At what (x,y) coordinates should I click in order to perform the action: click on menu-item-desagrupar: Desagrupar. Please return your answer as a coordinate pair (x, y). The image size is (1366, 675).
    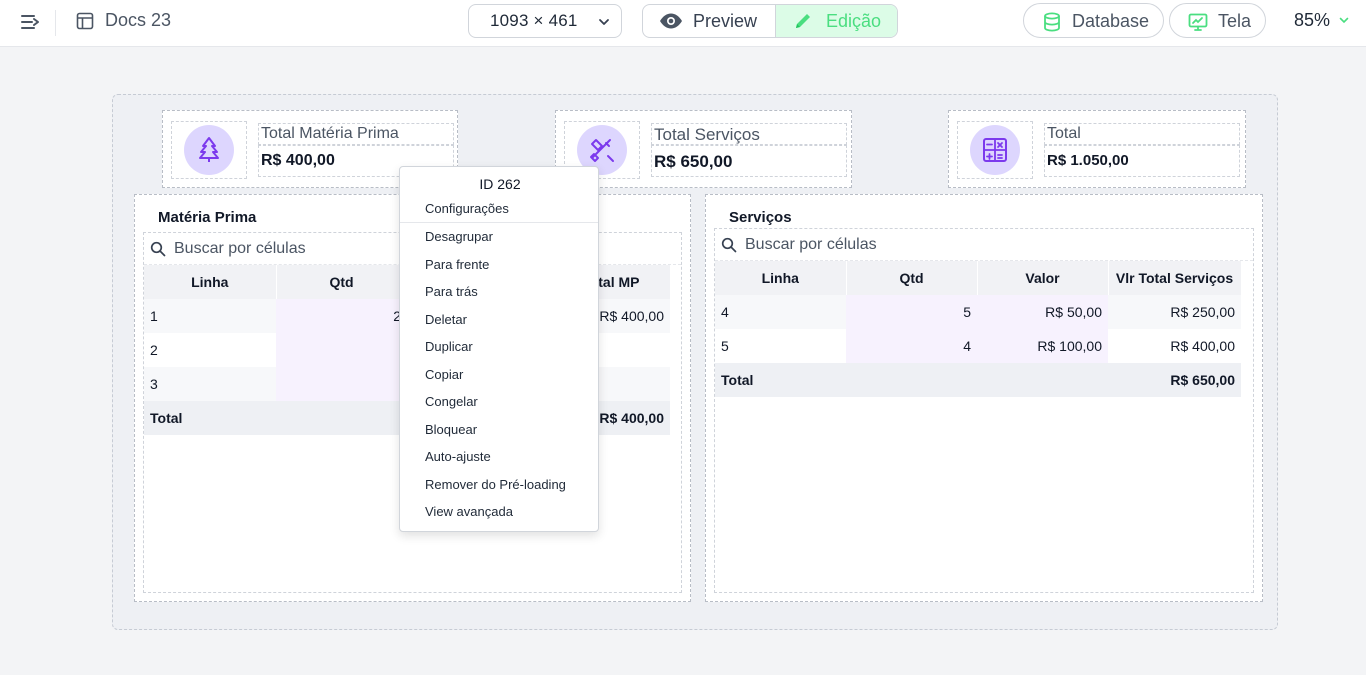
    Looking at the image, I should click on (459, 236).